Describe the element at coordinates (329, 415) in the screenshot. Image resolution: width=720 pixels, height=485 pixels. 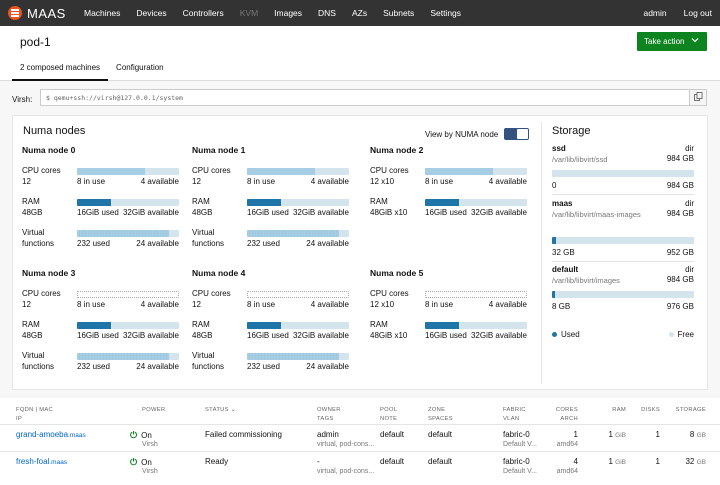
I see `header-owner: OWNER TAGS` at that location.